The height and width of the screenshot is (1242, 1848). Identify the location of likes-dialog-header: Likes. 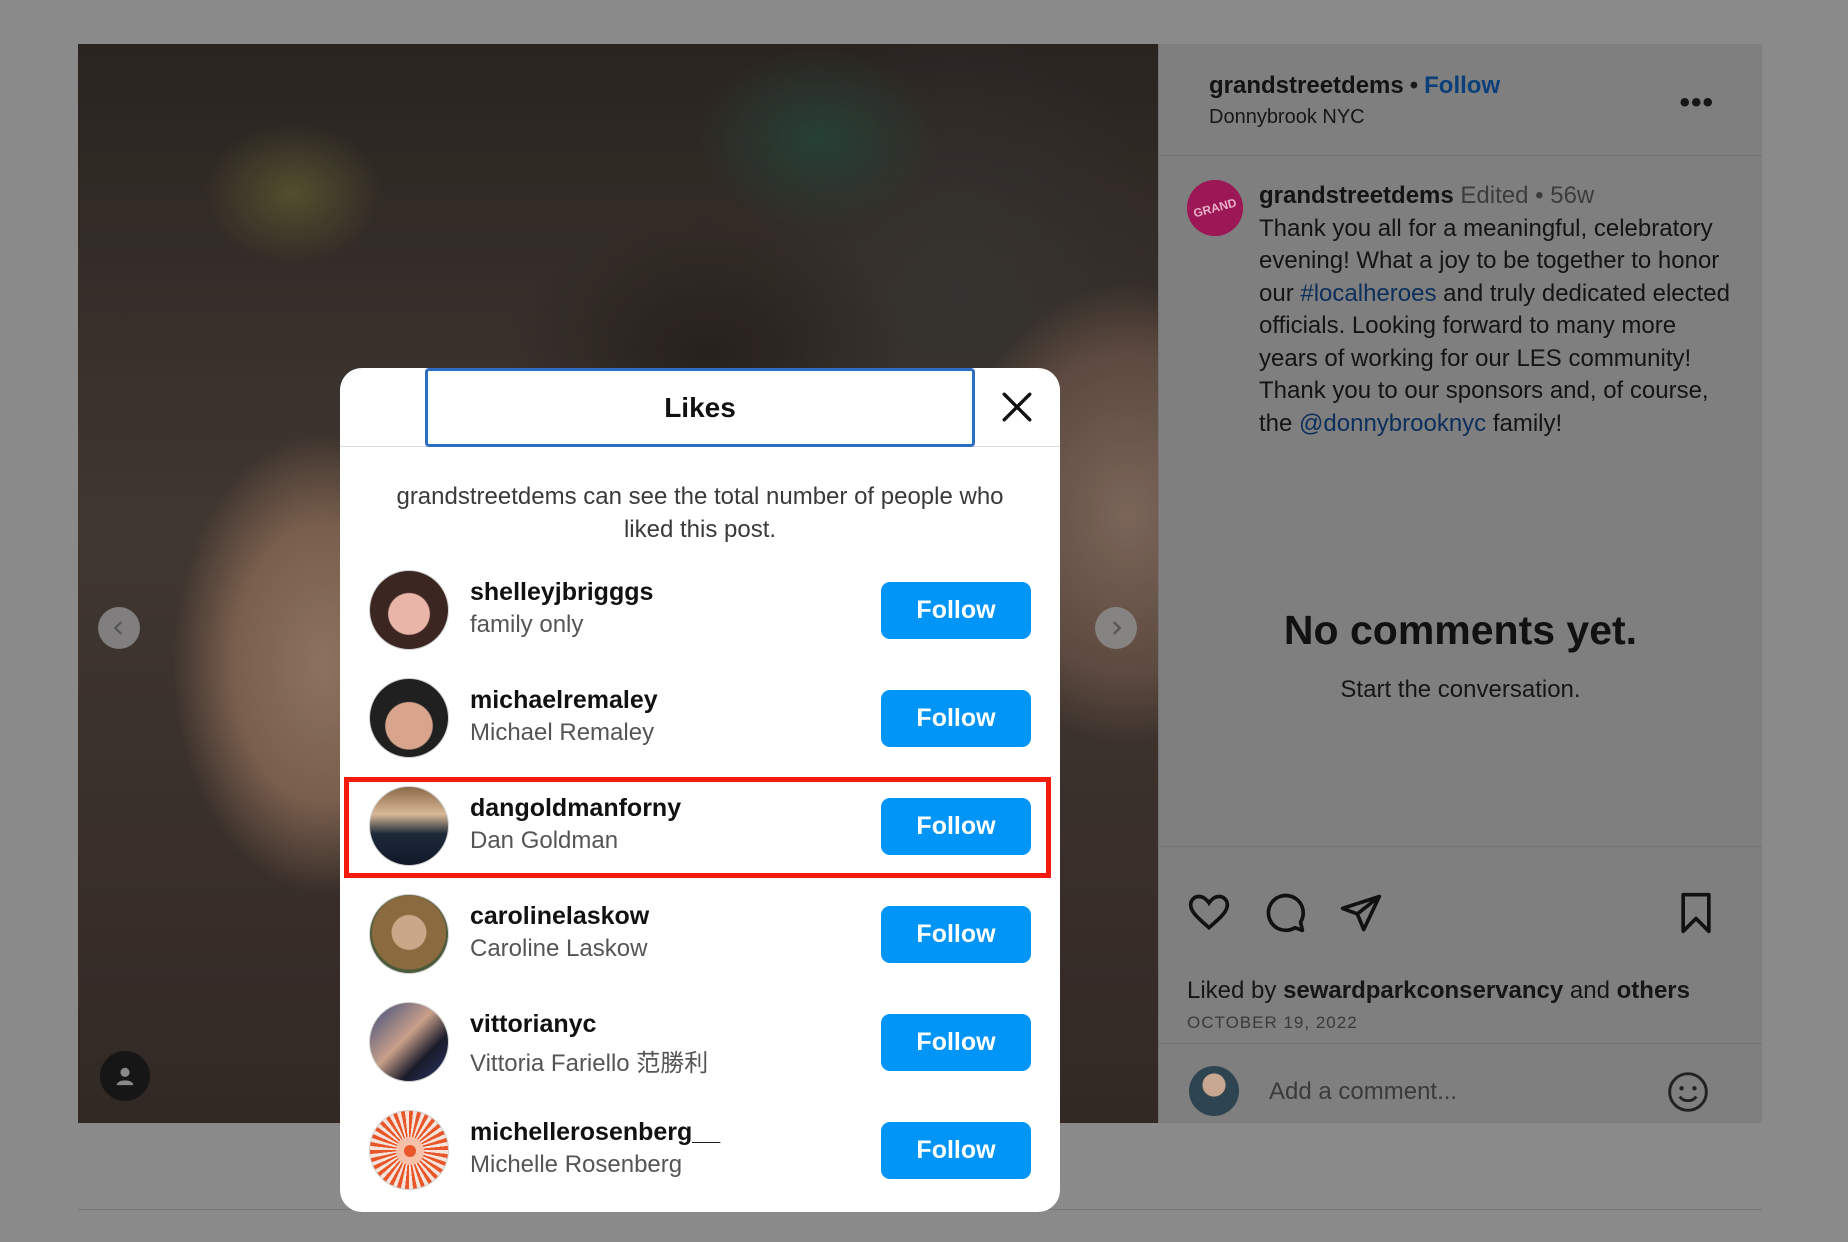
(700, 407).